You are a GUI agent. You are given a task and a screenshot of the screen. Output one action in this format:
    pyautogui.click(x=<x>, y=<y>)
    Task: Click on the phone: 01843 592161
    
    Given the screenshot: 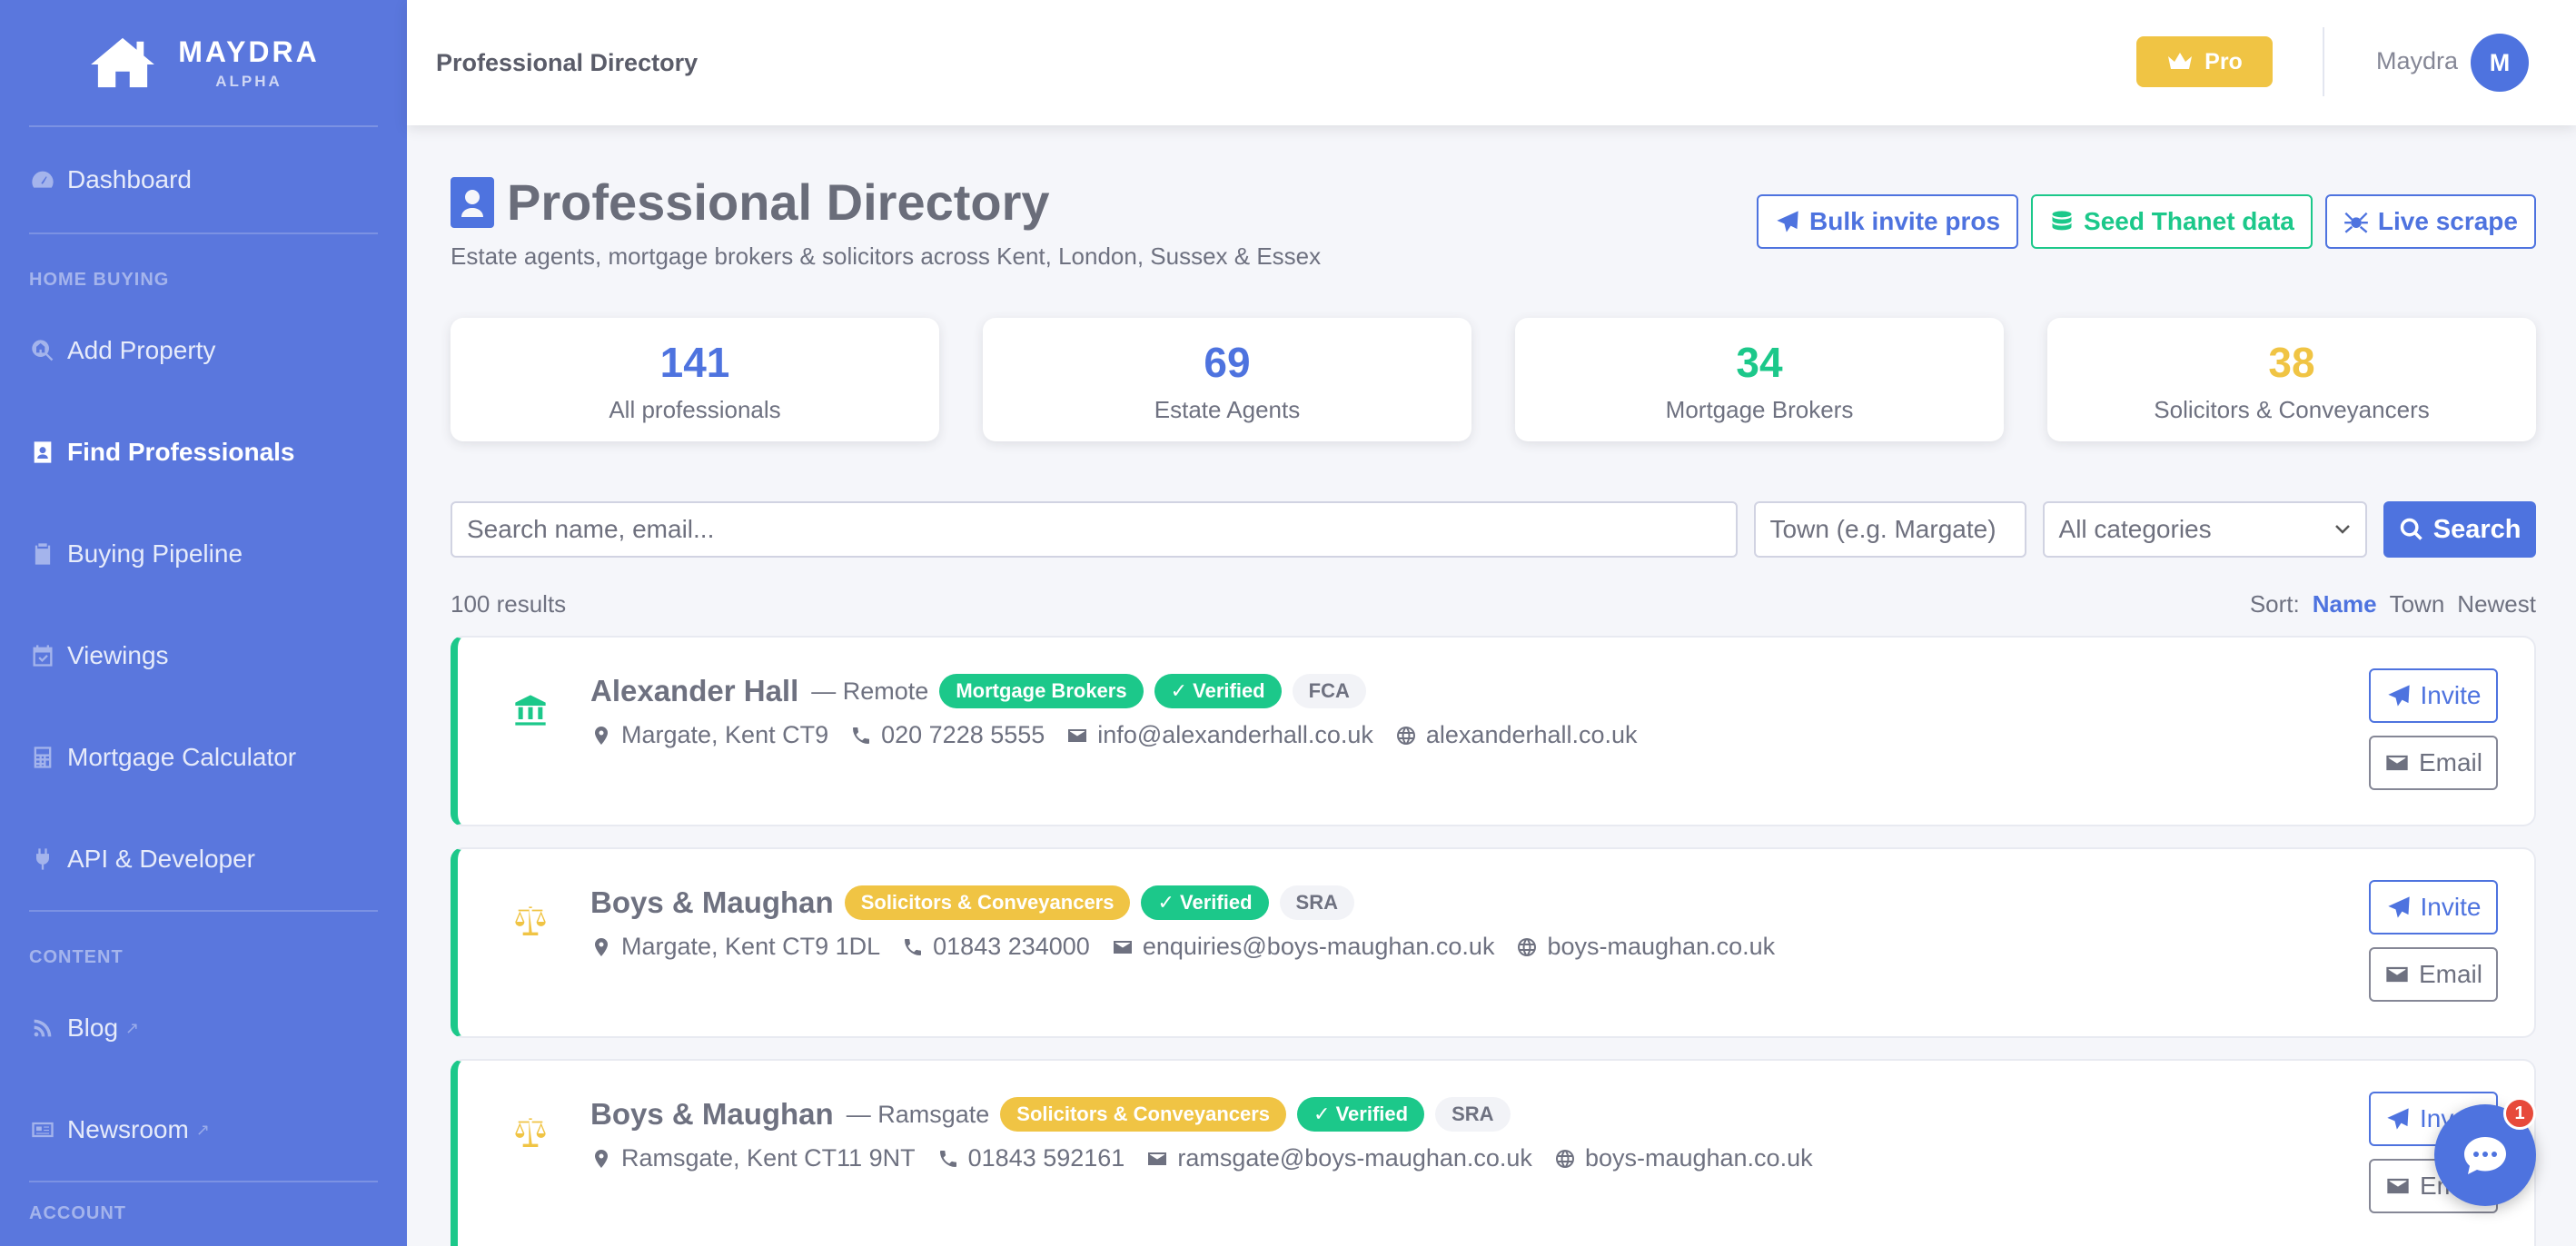 What is the action you would take?
    pyautogui.click(x=1046, y=1158)
    